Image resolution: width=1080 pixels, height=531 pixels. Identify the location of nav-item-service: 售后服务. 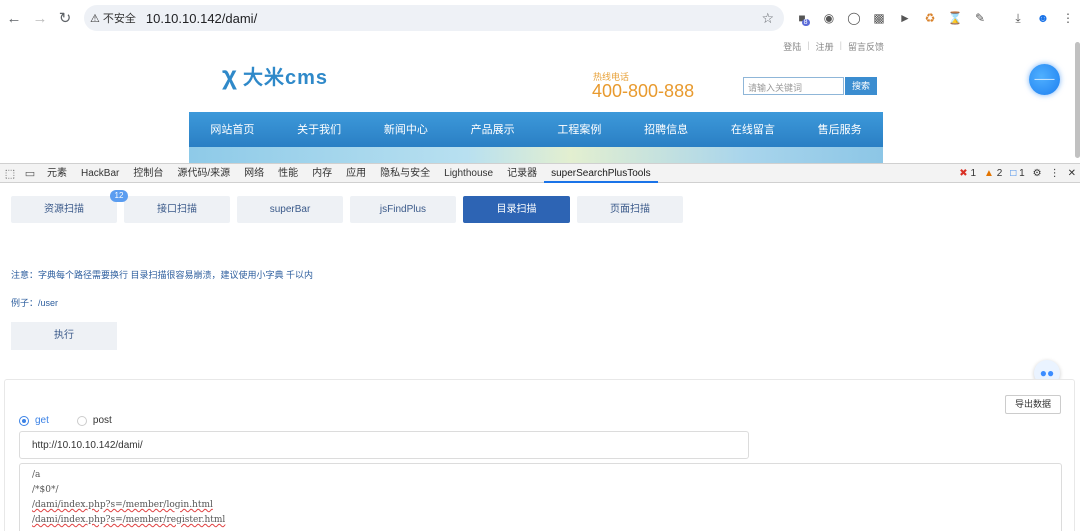
(839, 129).